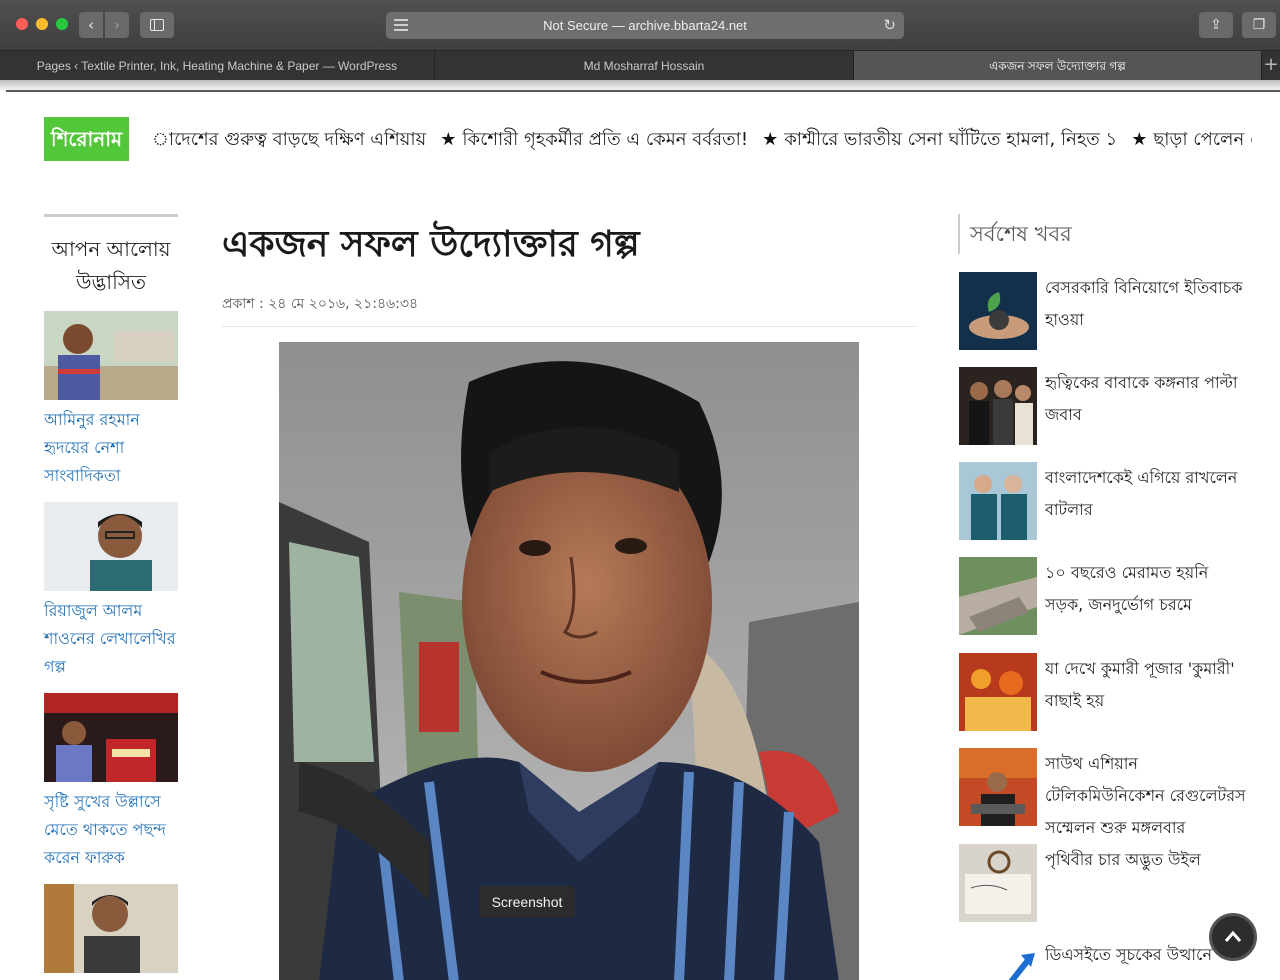 Image resolution: width=1280 pixels, height=980 pixels. What do you see at coordinates (605, 139) in the screenshot?
I see `ticker-item: কিশোরী গৃহকর্মীর প্রতি এ কেমন বর্বরতা!` at bounding box center [605, 139].